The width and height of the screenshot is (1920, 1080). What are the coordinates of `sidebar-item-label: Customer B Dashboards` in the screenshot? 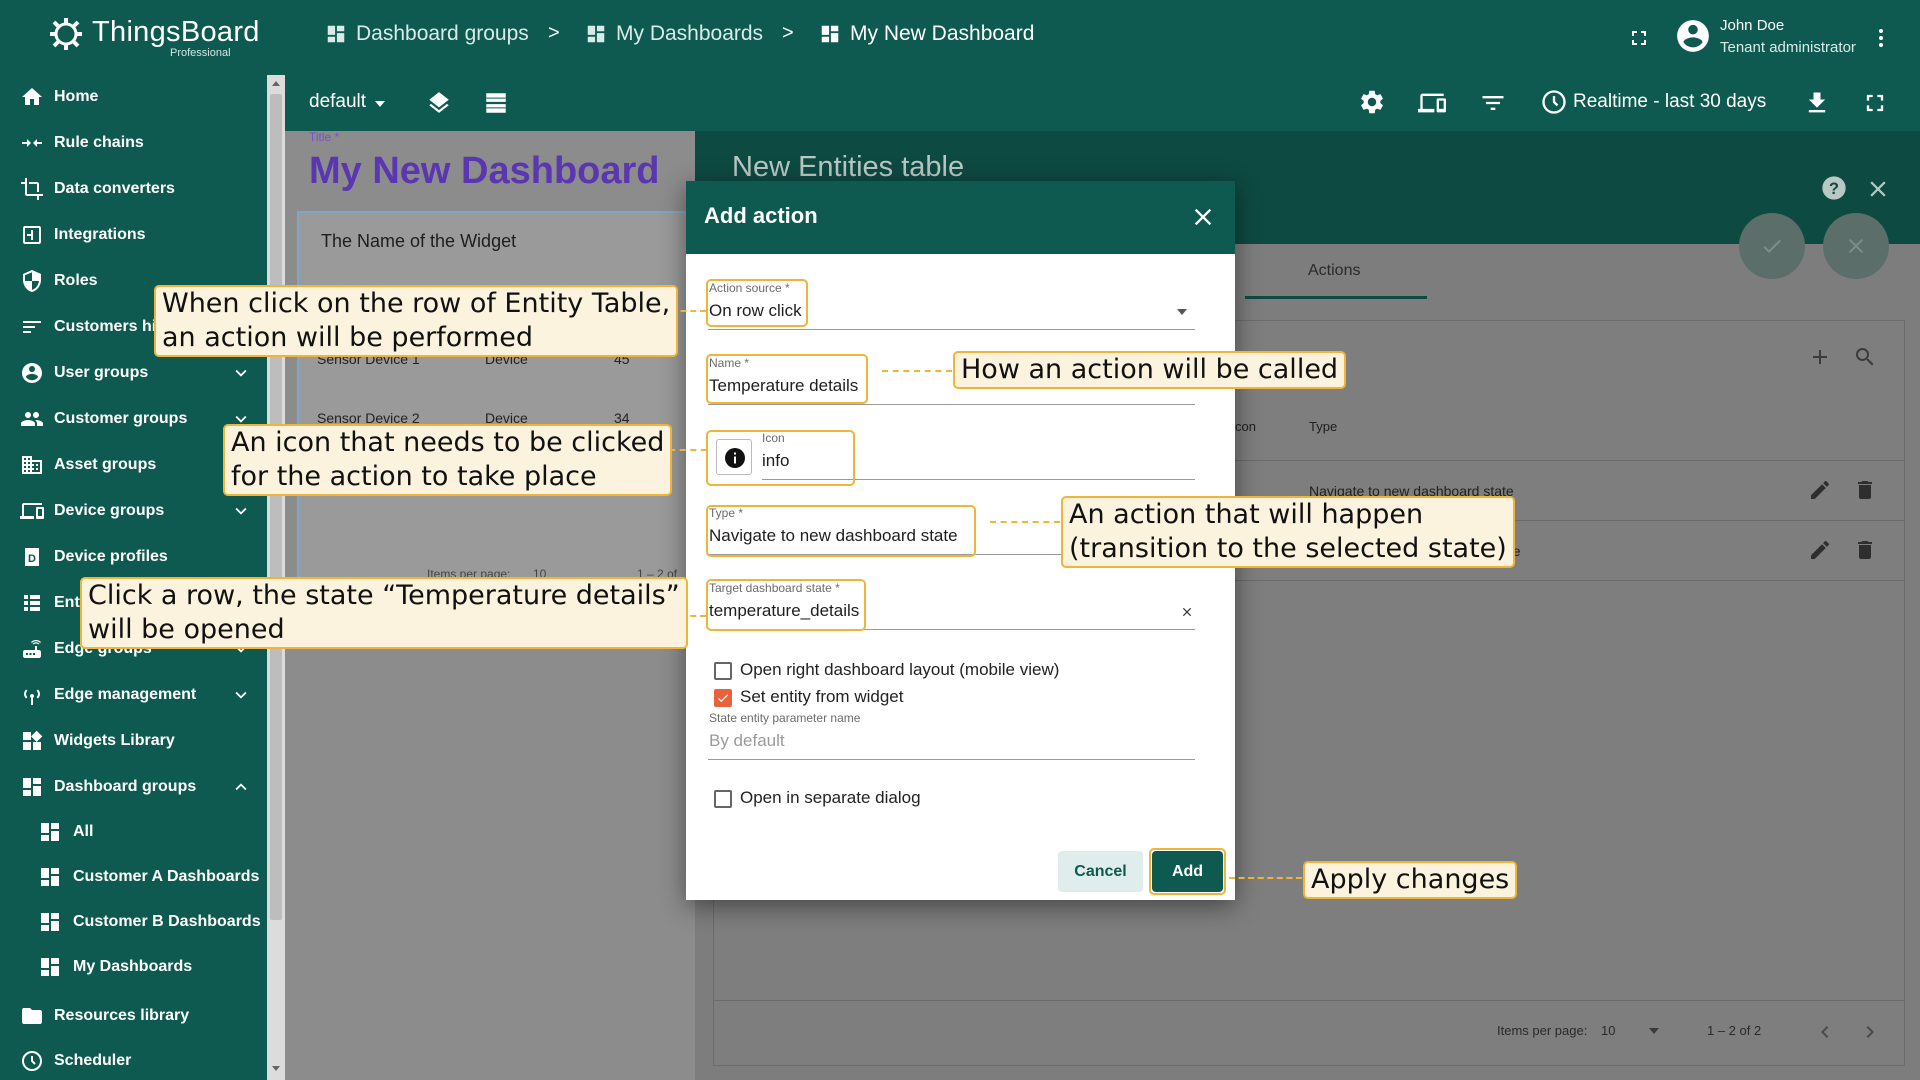 It's located at (167, 921).